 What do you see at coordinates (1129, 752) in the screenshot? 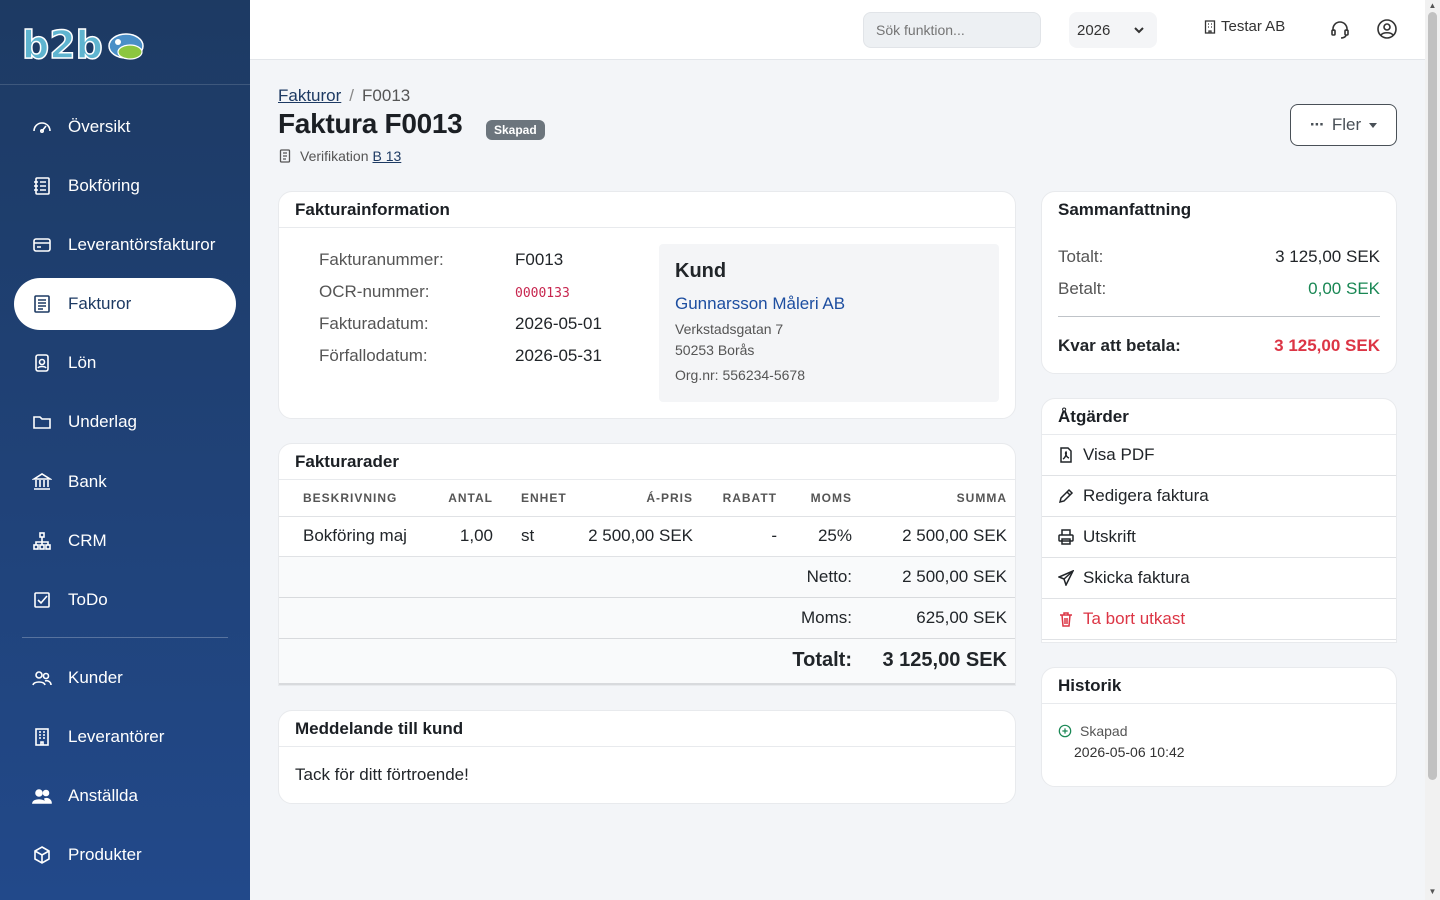
I see `history-event-time: 2026-05-06 10:42` at bounding box center [1129, 752].